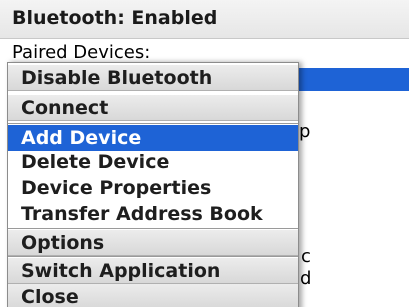  I want to click on background-text-fragment: d, so click(306, 278).